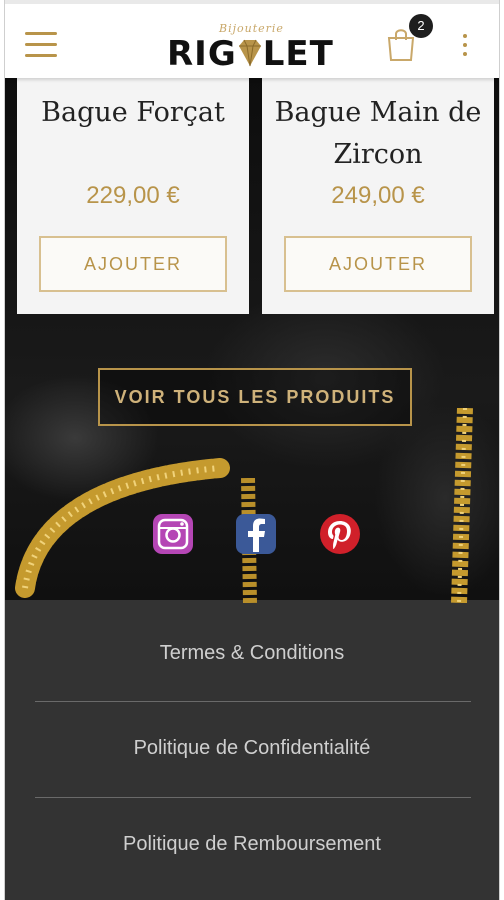  What do you see at coordinates (252, 653) in the screenshot?
I see `footer-link-terms: Termes & Conditions` at bounding box center [252, 653].